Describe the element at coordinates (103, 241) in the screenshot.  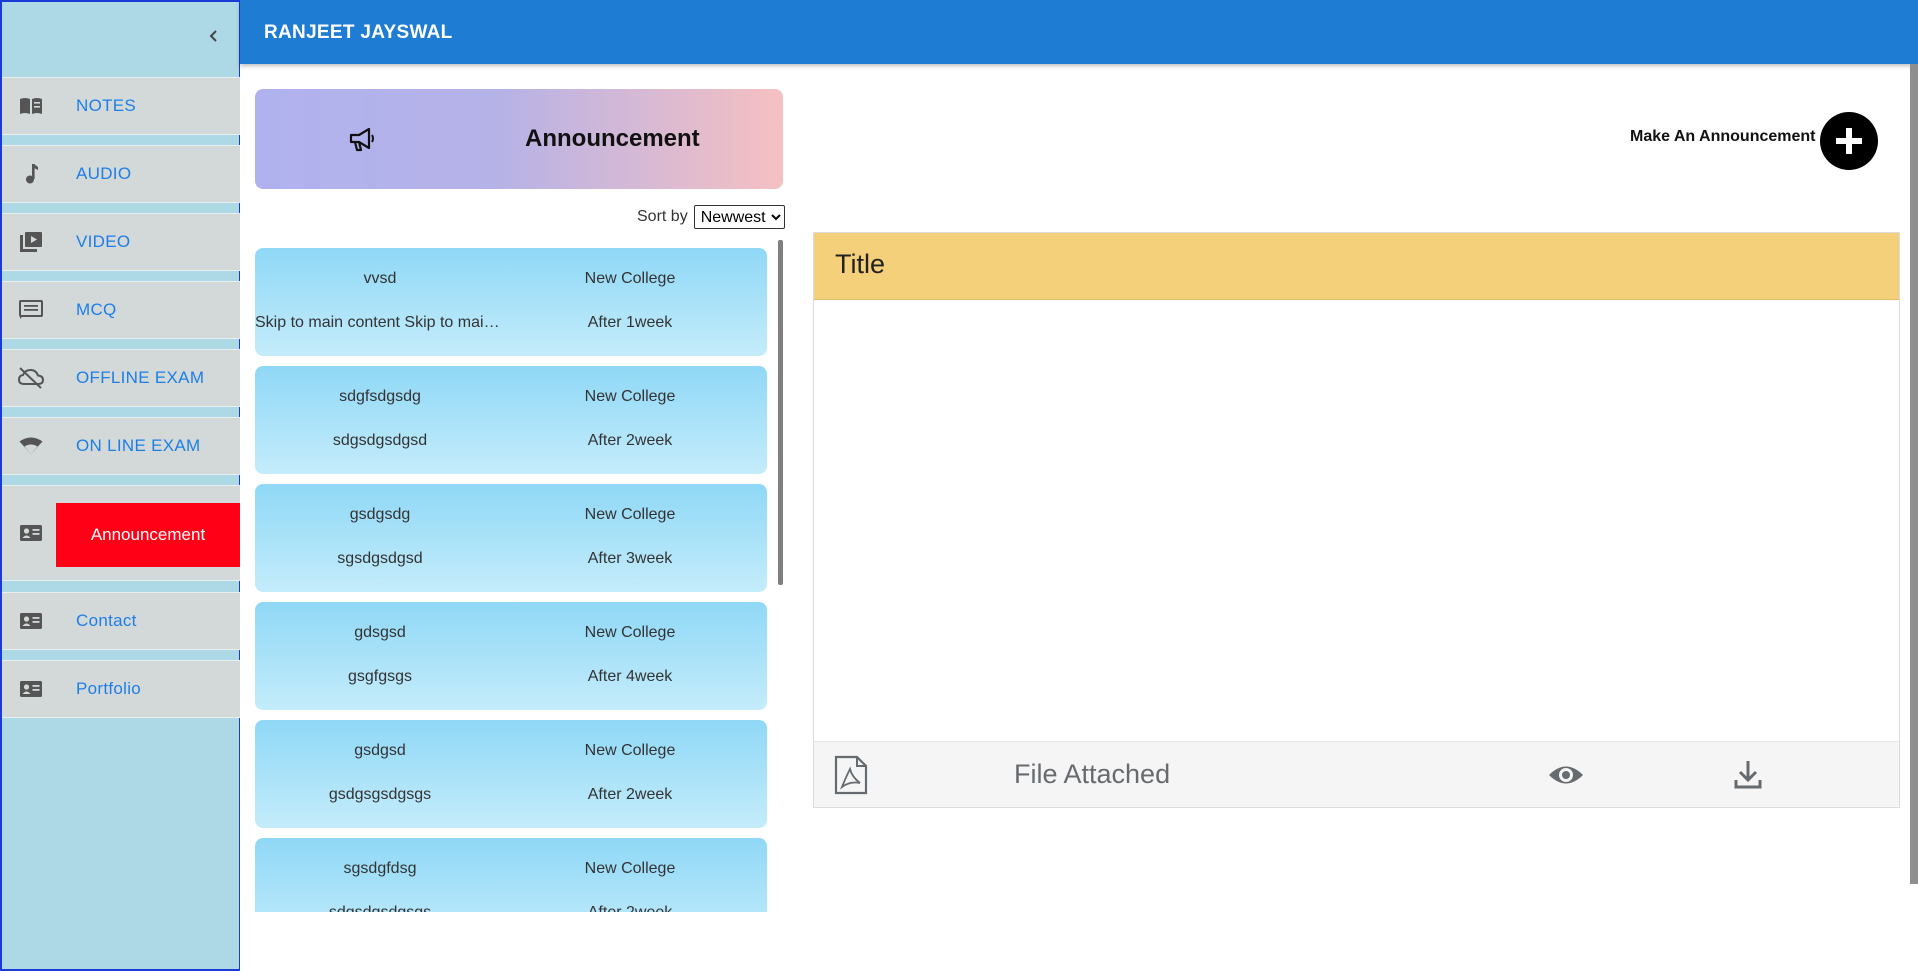
I see `sidebar-item-label: VIDEO` at that location.